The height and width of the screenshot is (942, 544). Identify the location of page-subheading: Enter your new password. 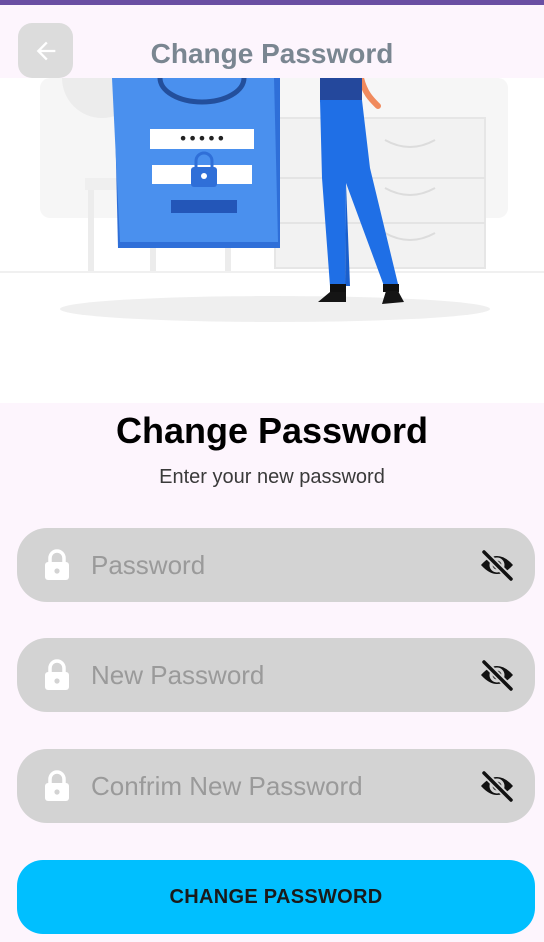
(272, 477).